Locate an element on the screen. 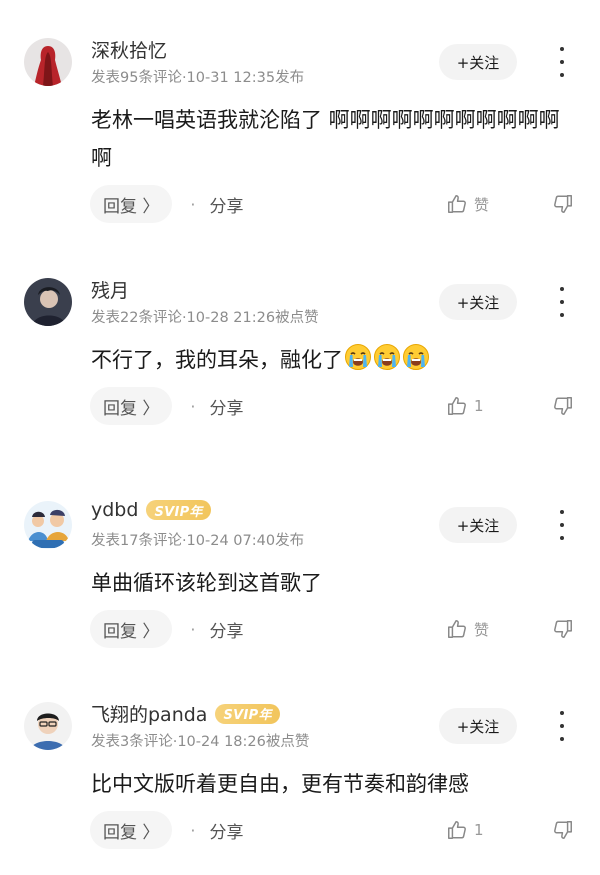 The image size is (600, 875). comment-text-body: 不行了，我的耳朵，融化了 is located at coordinates (217, 360).